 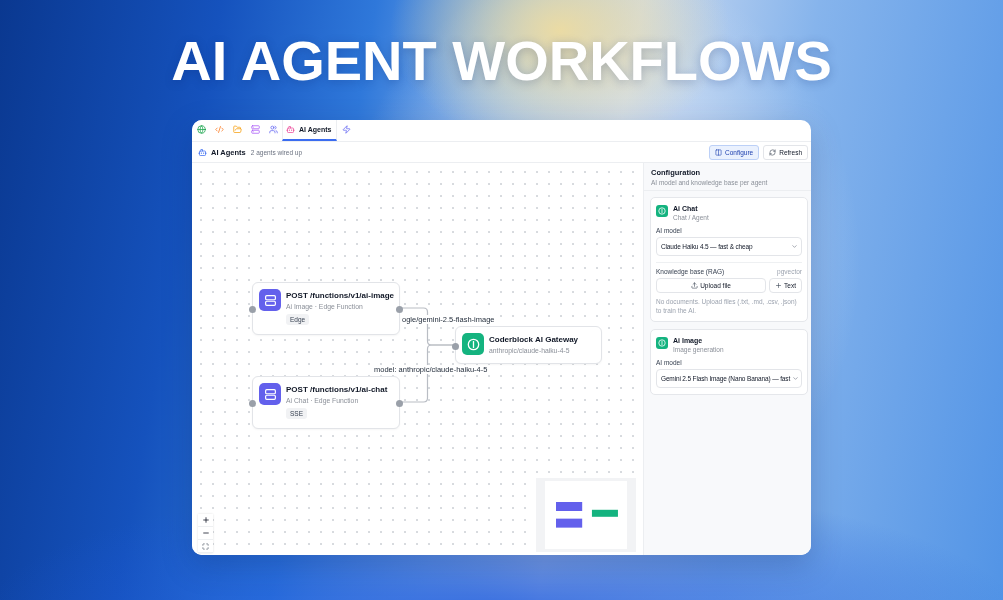 I want to click on code-icon, so click(x=219, y=129).